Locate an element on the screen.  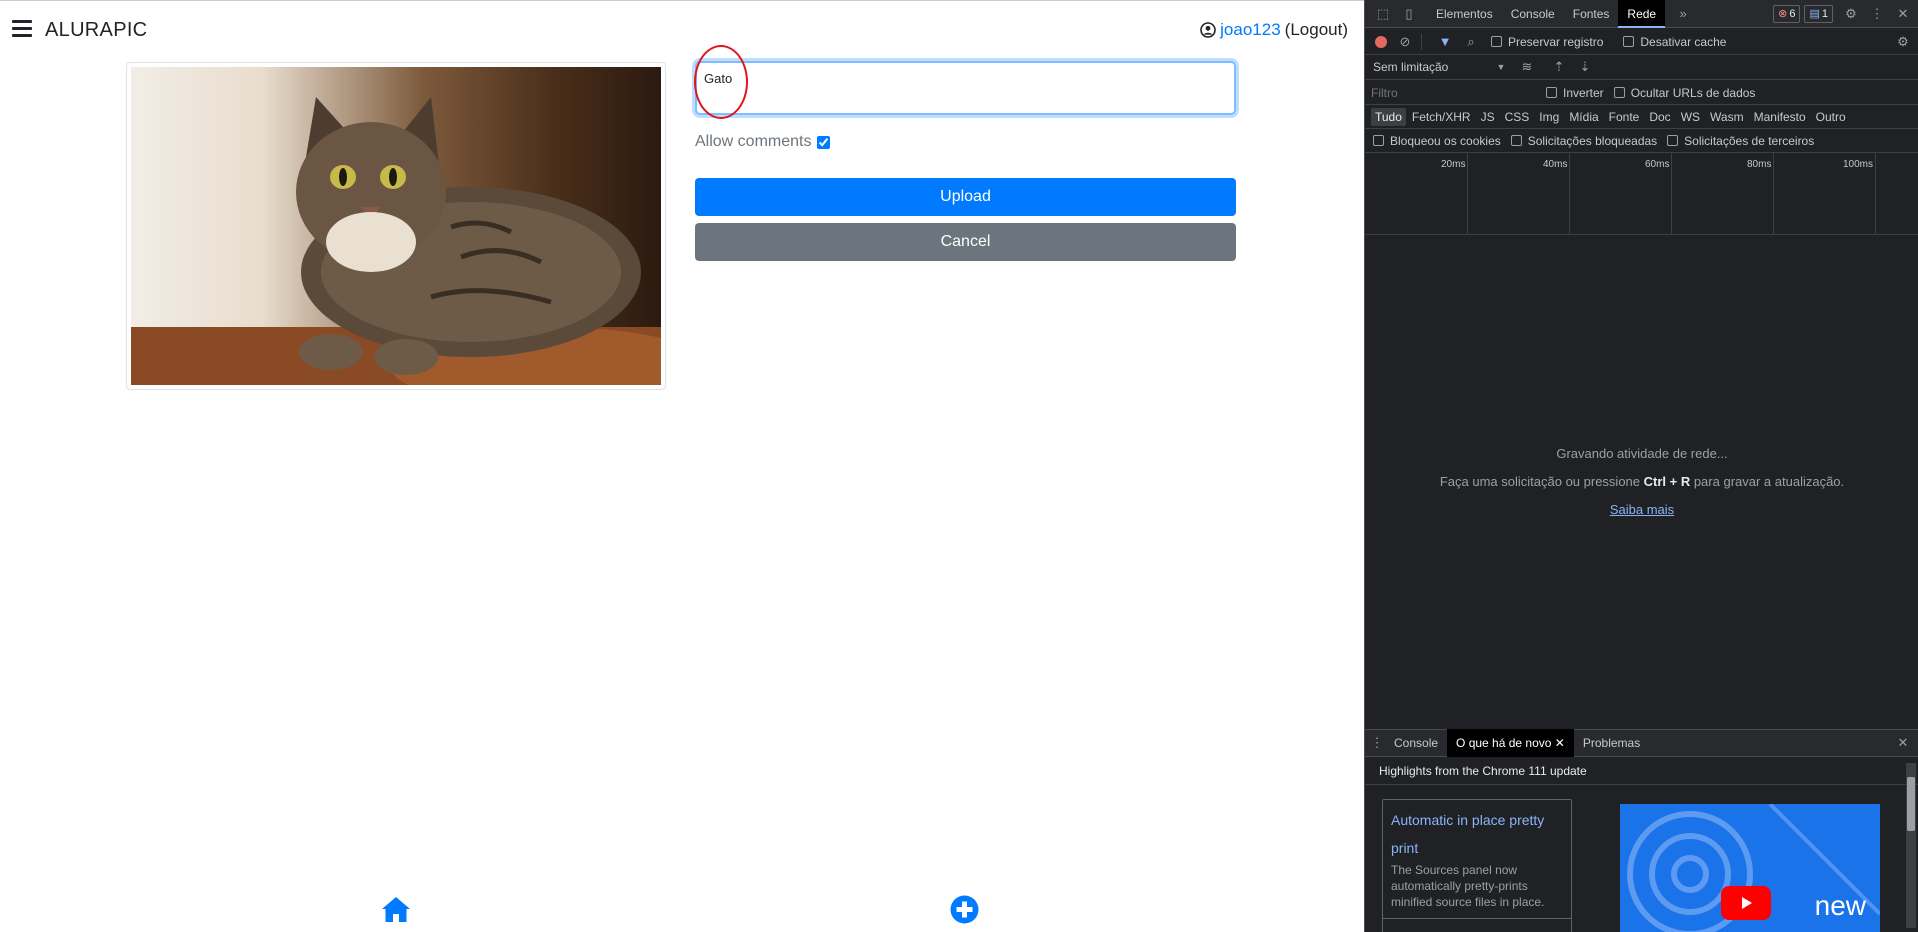
tab-sources: Fontes is located at coordinates (1591, 14).